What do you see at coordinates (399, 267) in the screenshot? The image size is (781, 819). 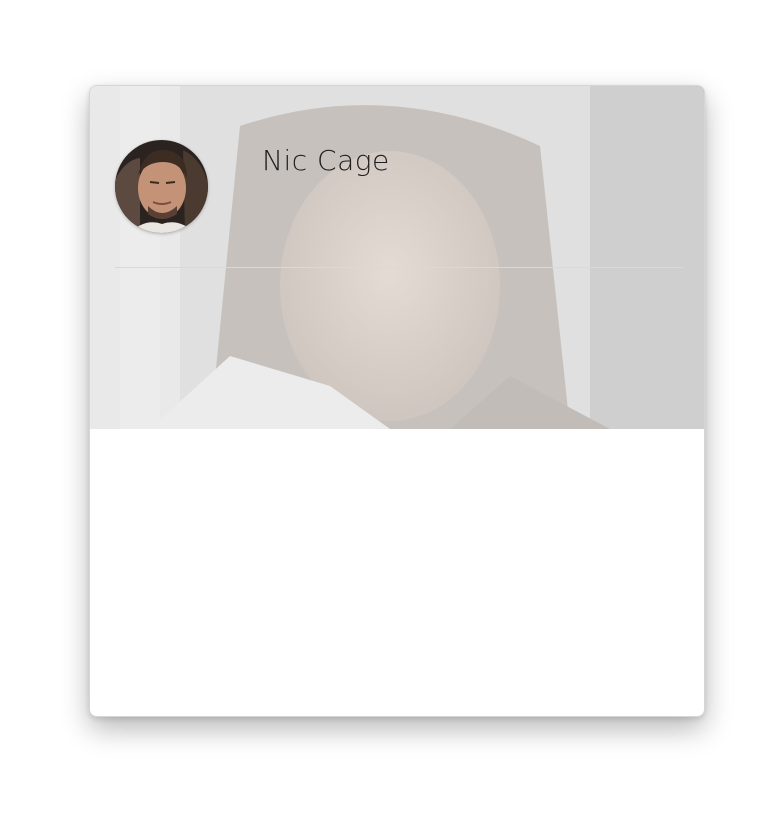 I see `header-divider` at bounding box center [399, 267].